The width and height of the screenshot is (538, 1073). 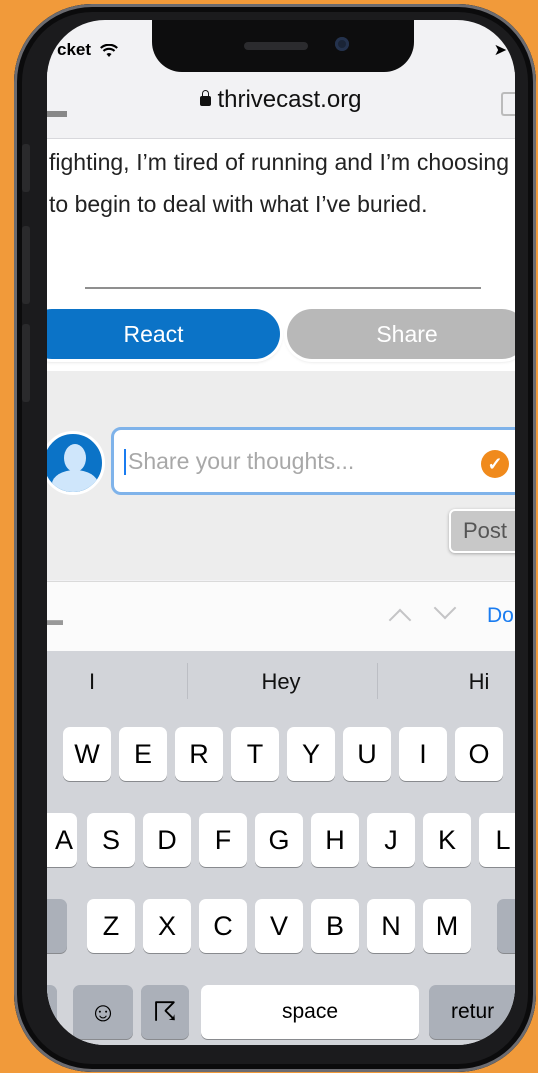 I want to click on key-d: D, so click(x=167, y=840).